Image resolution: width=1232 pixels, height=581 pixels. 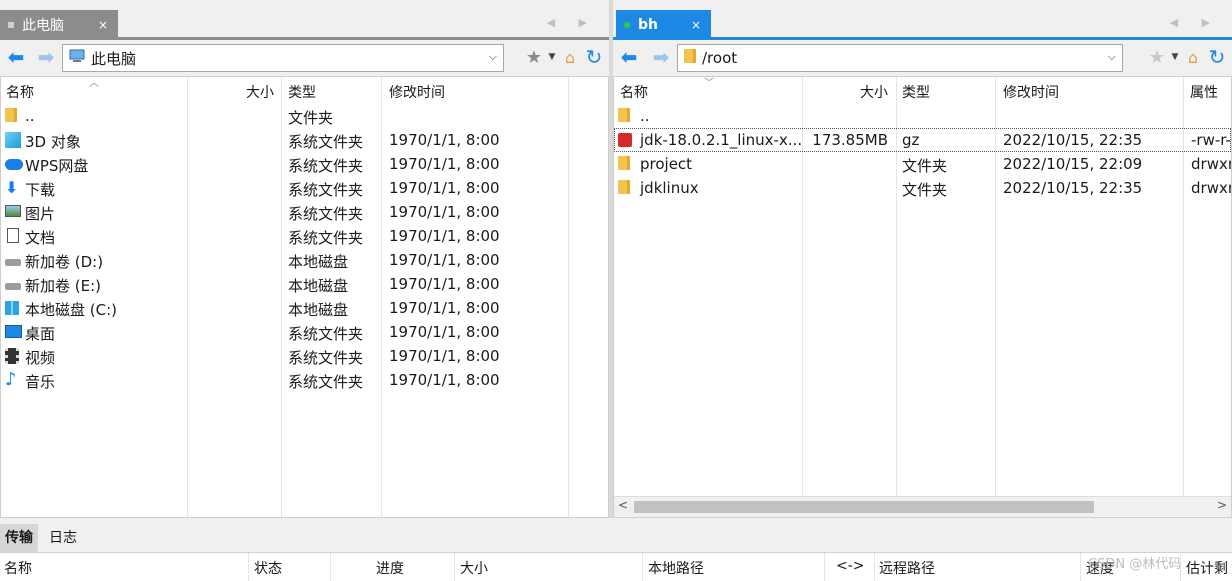 What do you see at coordinates (43, 26) in the screenshot?
I see `tab-label: 此电脑` at bounding box center [43, 26].